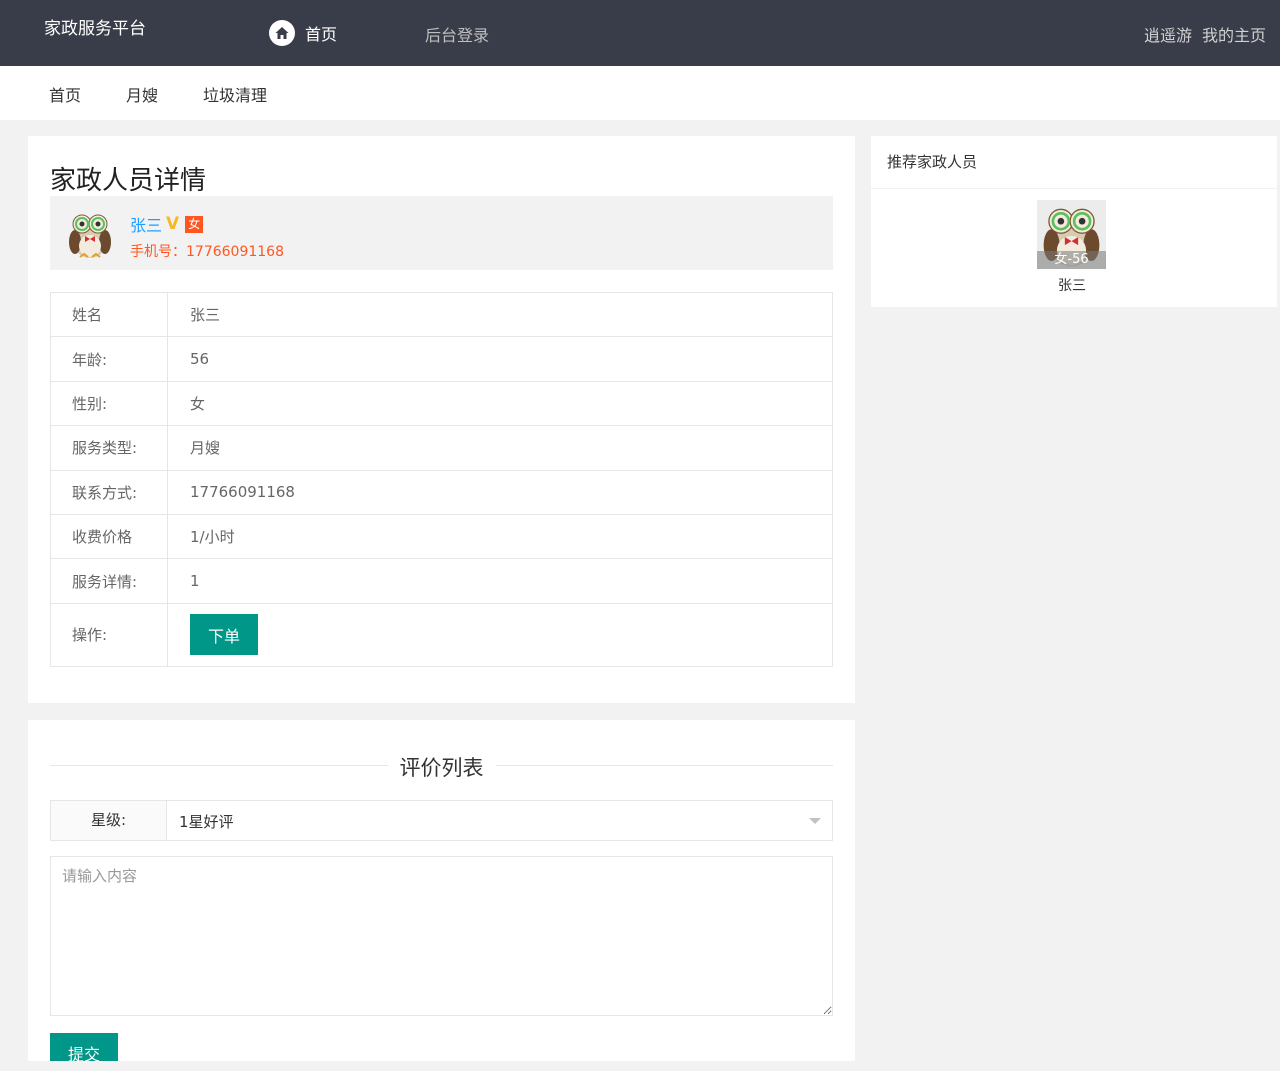 The width and height of the screenshot is (1280, 1071). Describe the element at coordinates (441, 820) in the screenshot. I see `star-rating-row: 星级: 1星好评` at that location.